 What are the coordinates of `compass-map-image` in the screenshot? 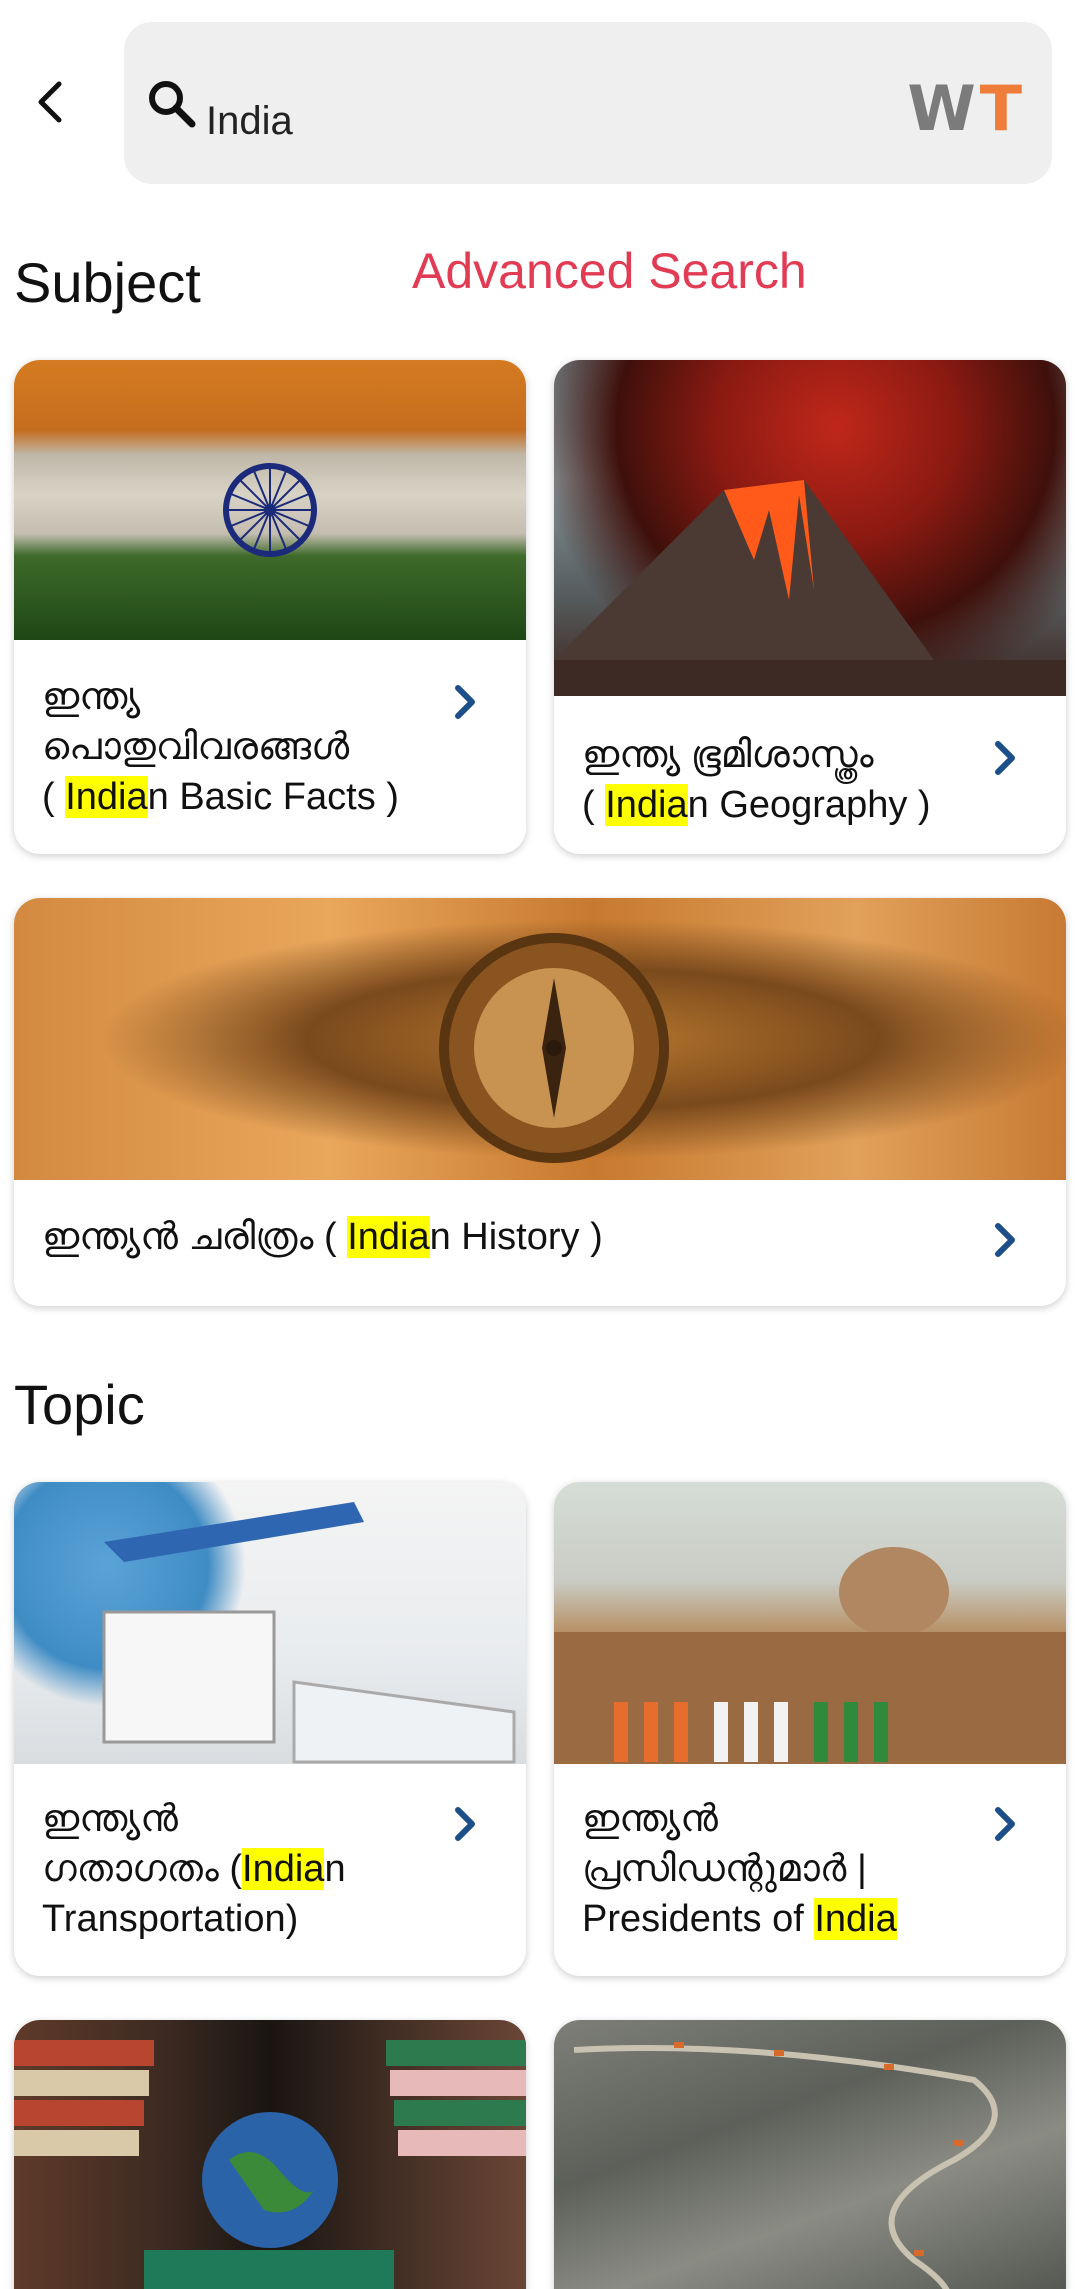 It's located at (540, 1039).